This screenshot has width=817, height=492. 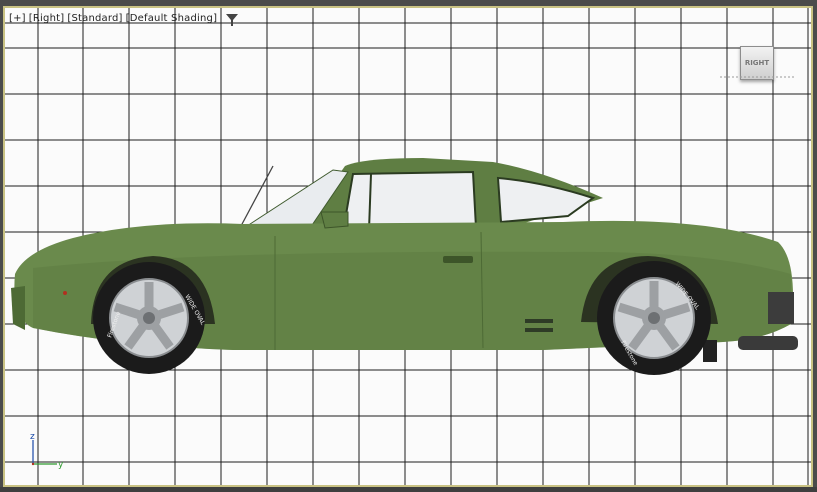 I want to click on viewcube-face-label: RIGHT, so click(x=757, y=63).